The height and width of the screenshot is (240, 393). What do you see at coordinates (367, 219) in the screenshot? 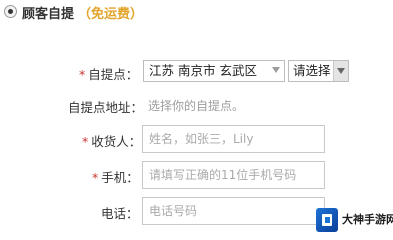
I see `watermark-text: 大神手游网` at bounding box center [367, 219].